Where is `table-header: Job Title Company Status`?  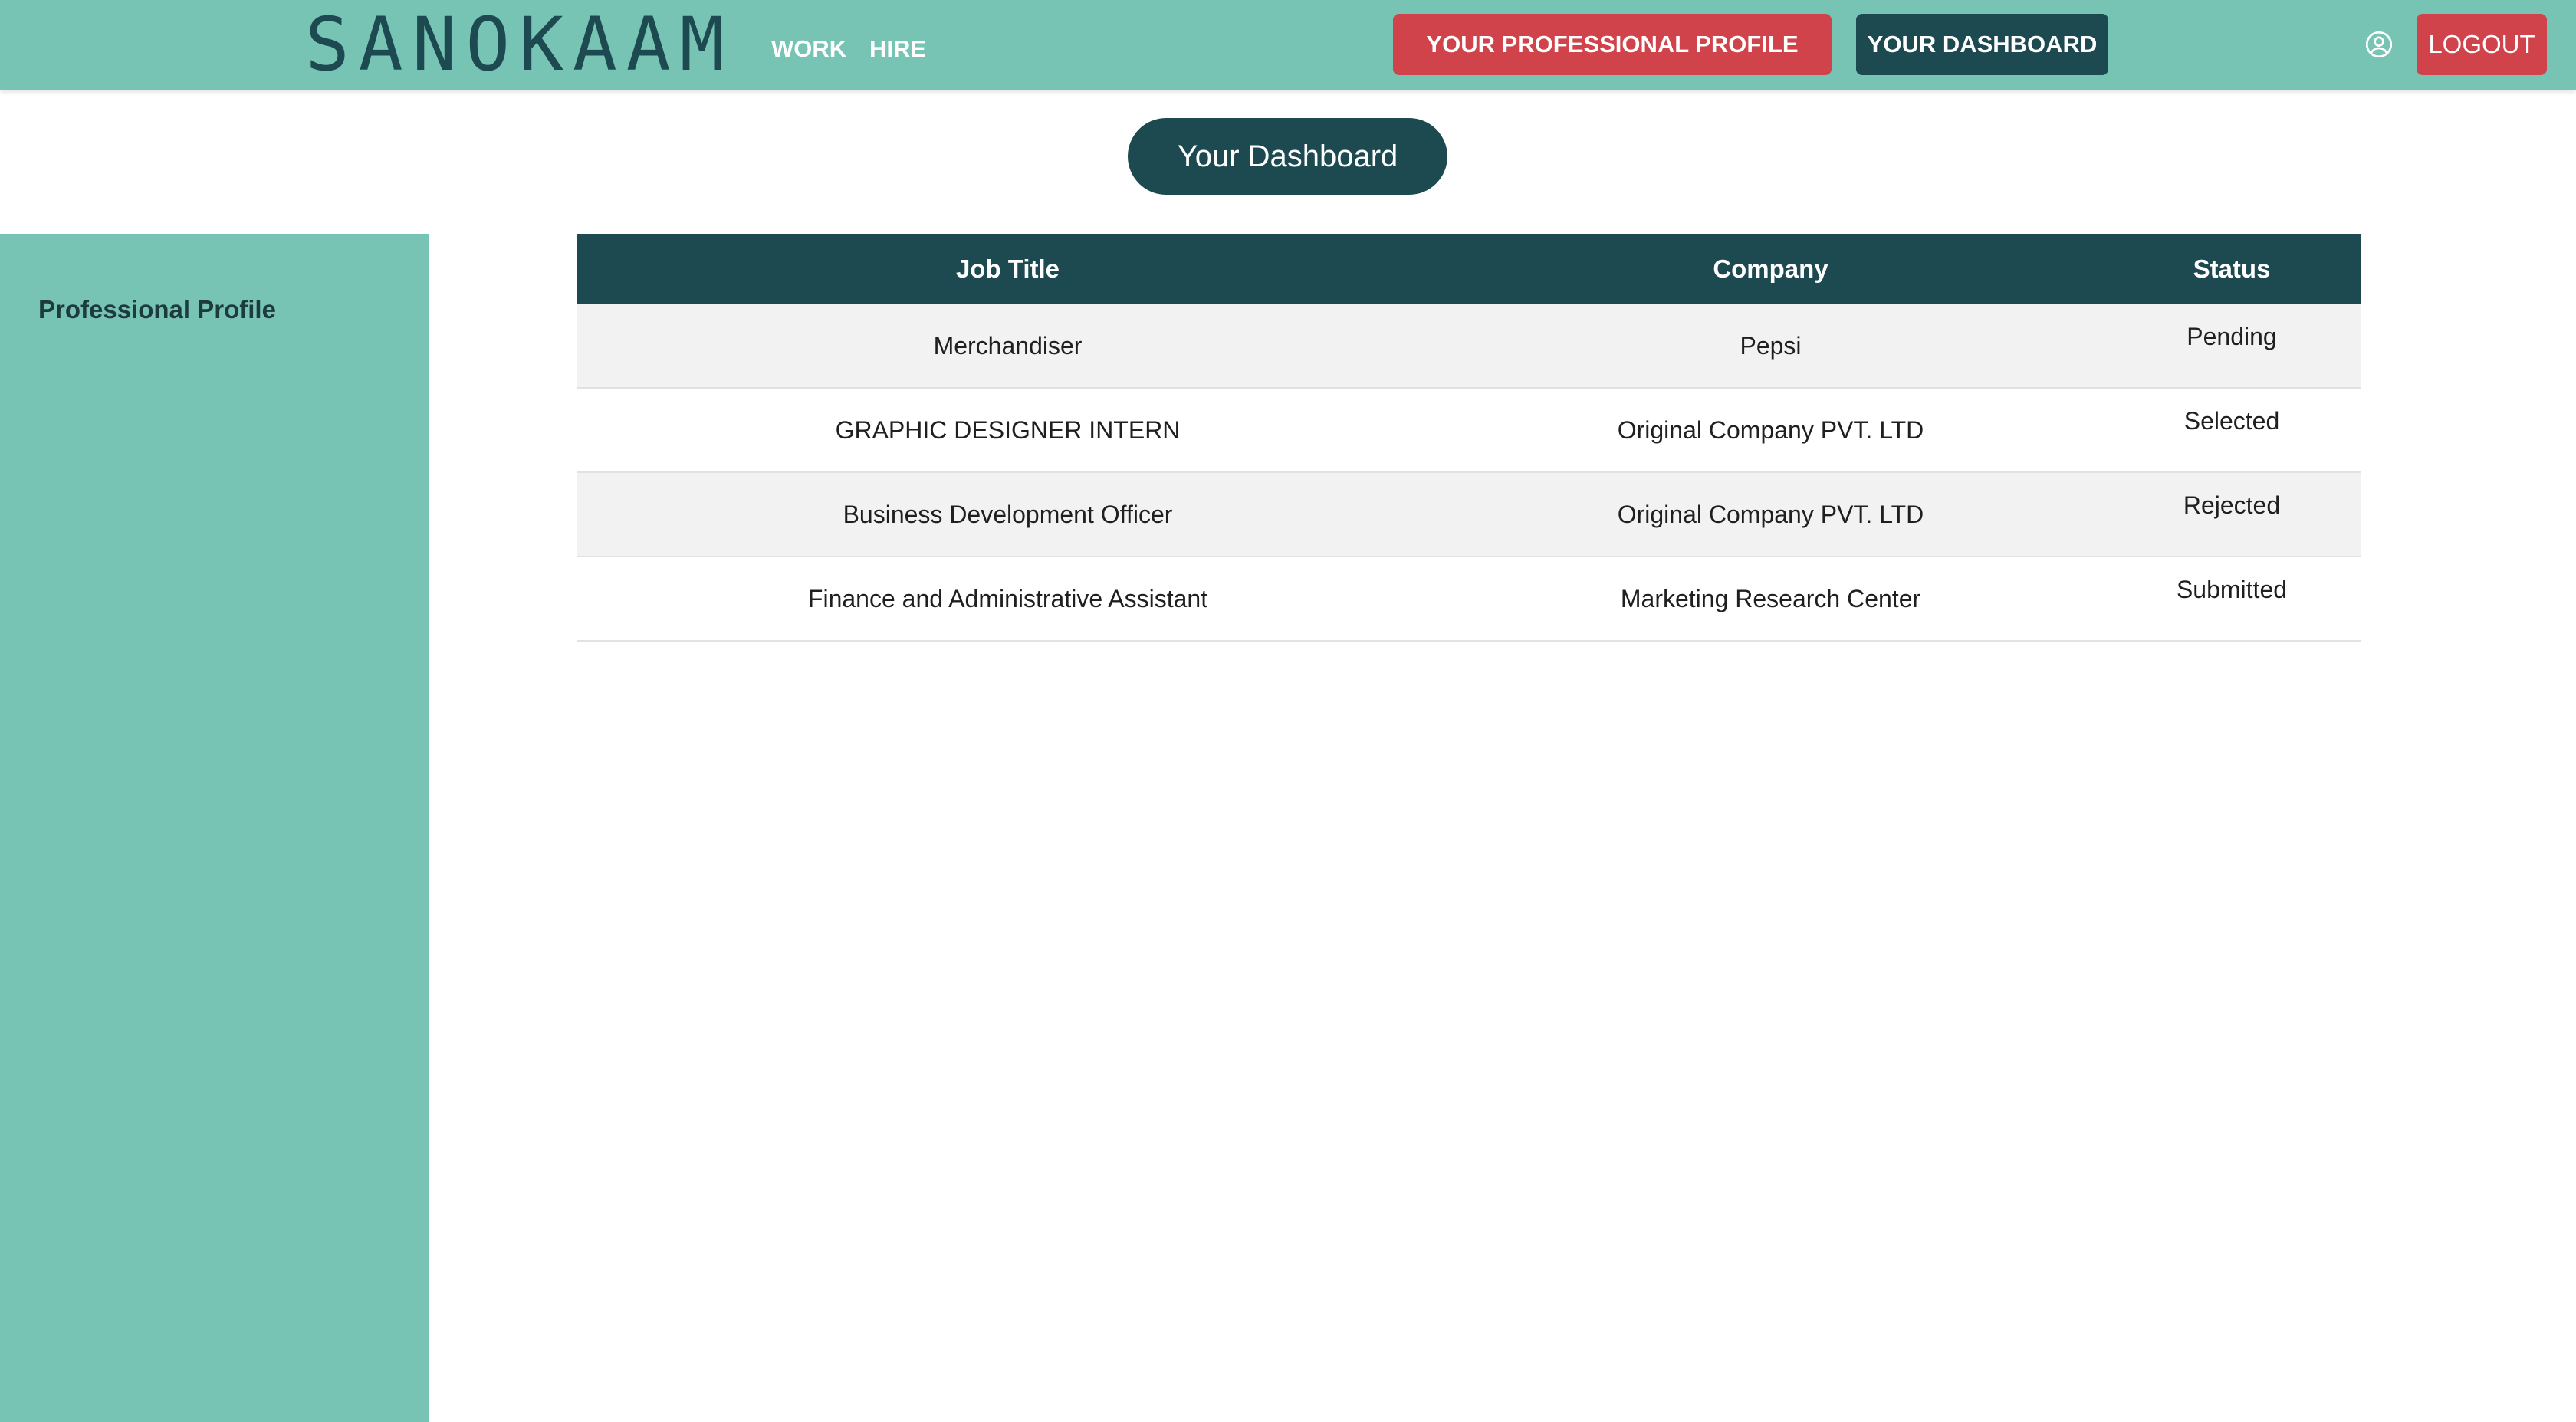 table-header: Job Title Company Status is located at coordinates (1469, 269).